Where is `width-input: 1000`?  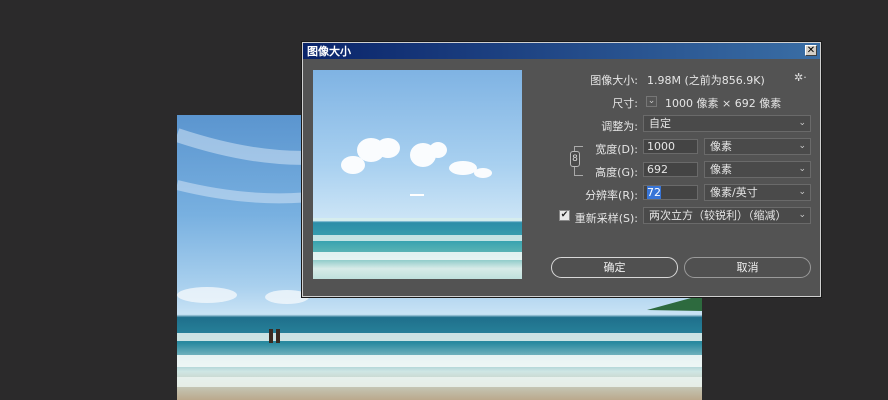
width-input: 1000 is located at coordinates (670, 146).